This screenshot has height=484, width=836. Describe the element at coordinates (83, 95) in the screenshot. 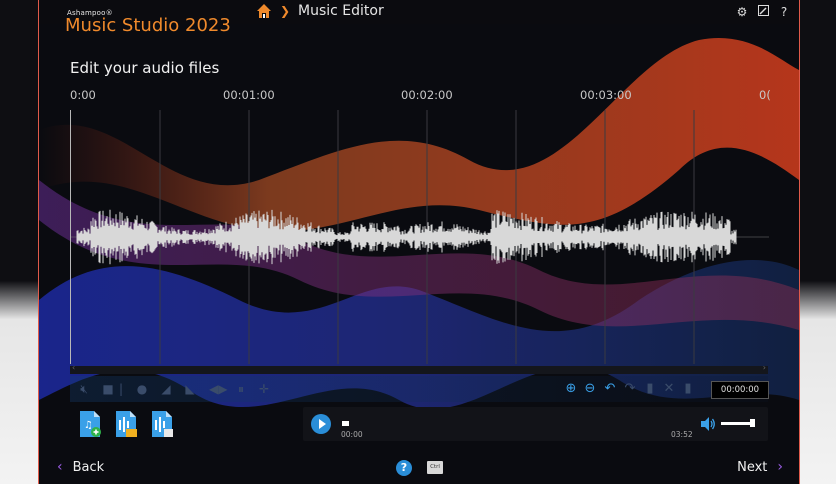

I see `timeline-tick: 0:00` at that location.